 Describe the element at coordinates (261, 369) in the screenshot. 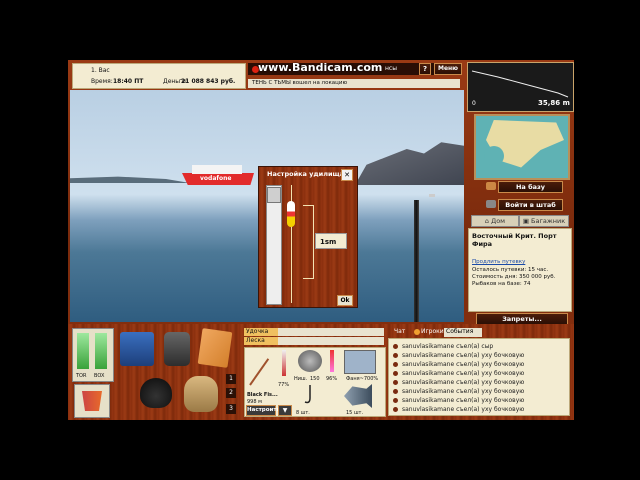

I see `rod-icon` at that location.